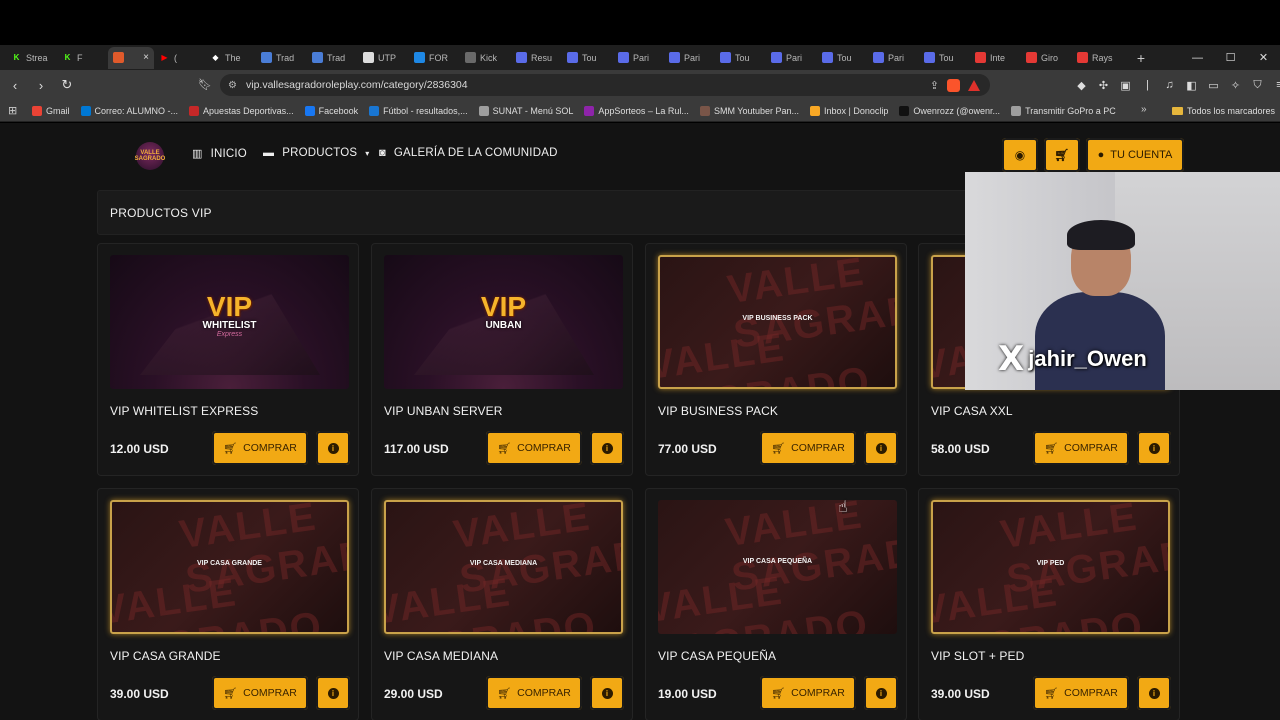  Describe the element at coordinates (1230, 57) in the screenshot. I see `maximize-icon: ☐` at that location.